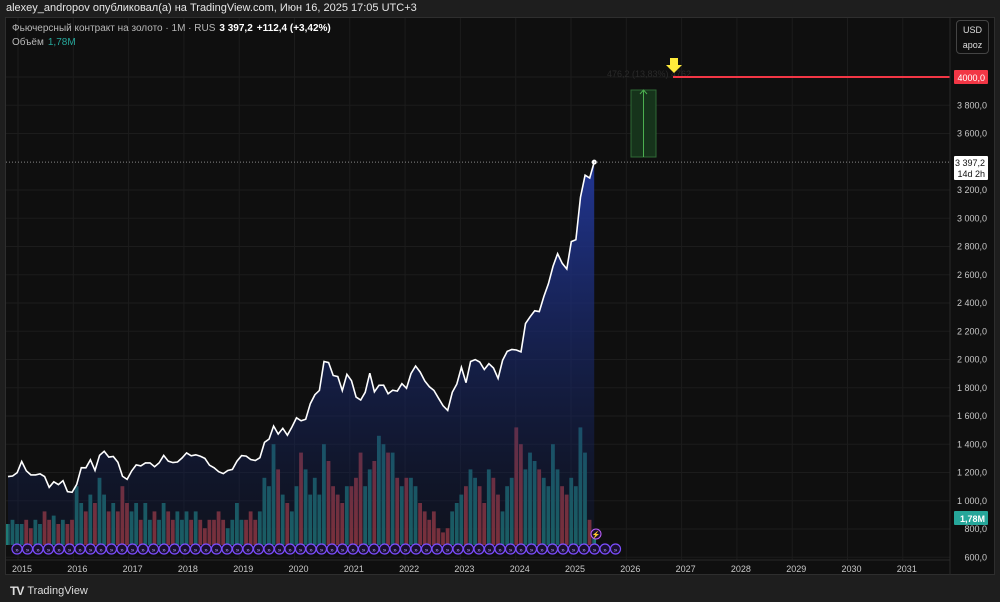  What do you see at coordinates (972, 519) in the screenshot?
I see `volume-badge-label: 1,78M` at bounding box center [972, 519].